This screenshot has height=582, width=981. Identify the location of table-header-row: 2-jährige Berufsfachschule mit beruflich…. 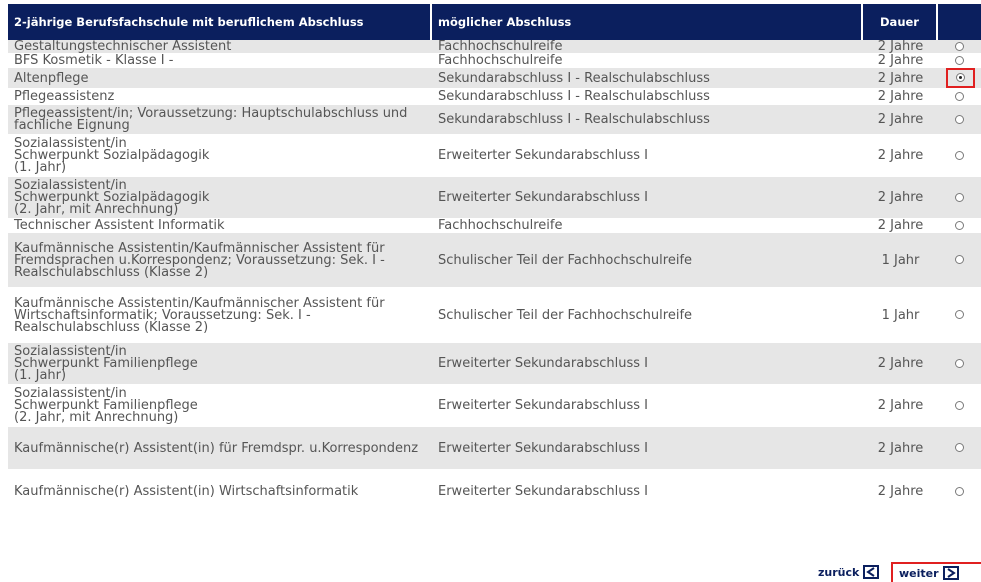
(494, 22).